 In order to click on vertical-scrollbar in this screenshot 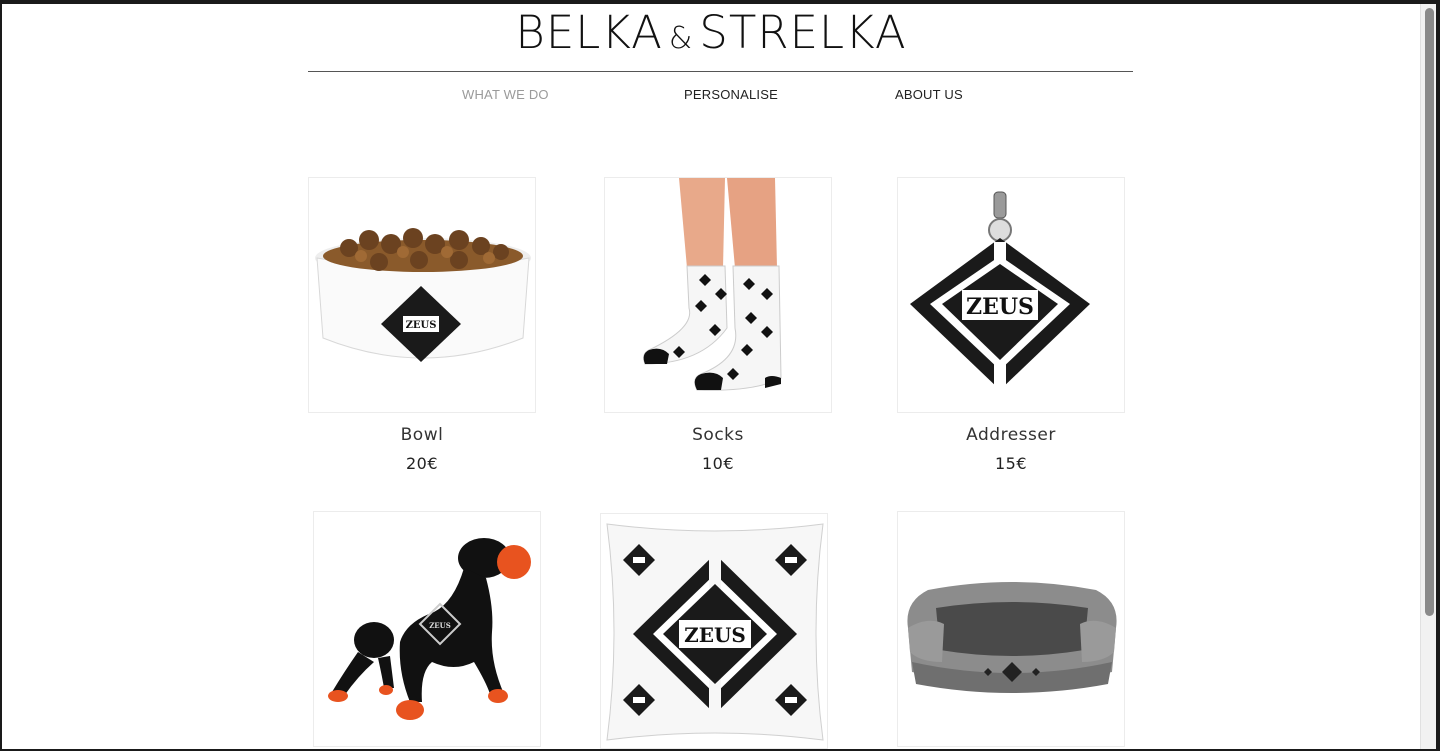, I will do `click(1428, 376)`.